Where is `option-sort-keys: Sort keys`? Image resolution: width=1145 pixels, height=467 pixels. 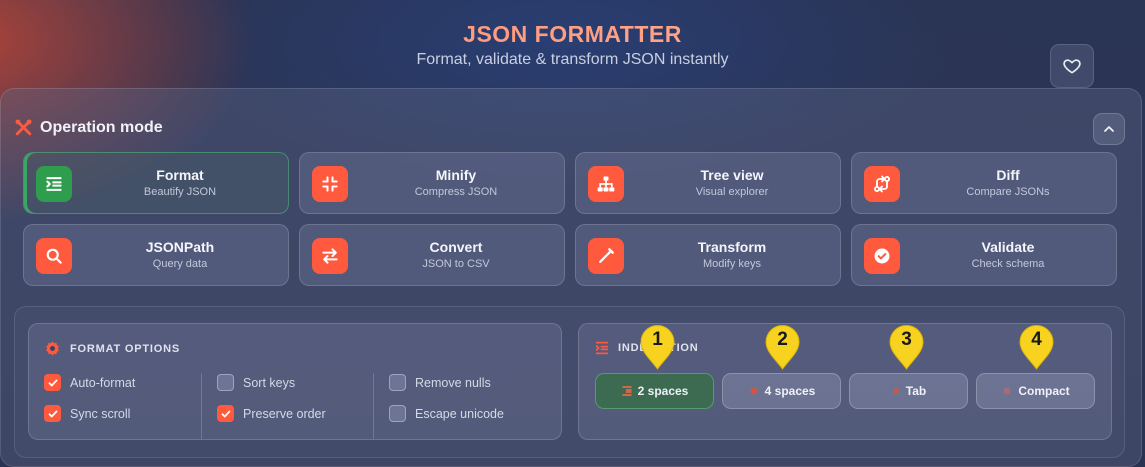 option-sort-keys: Sort keys is located at coordinates (256, 382).